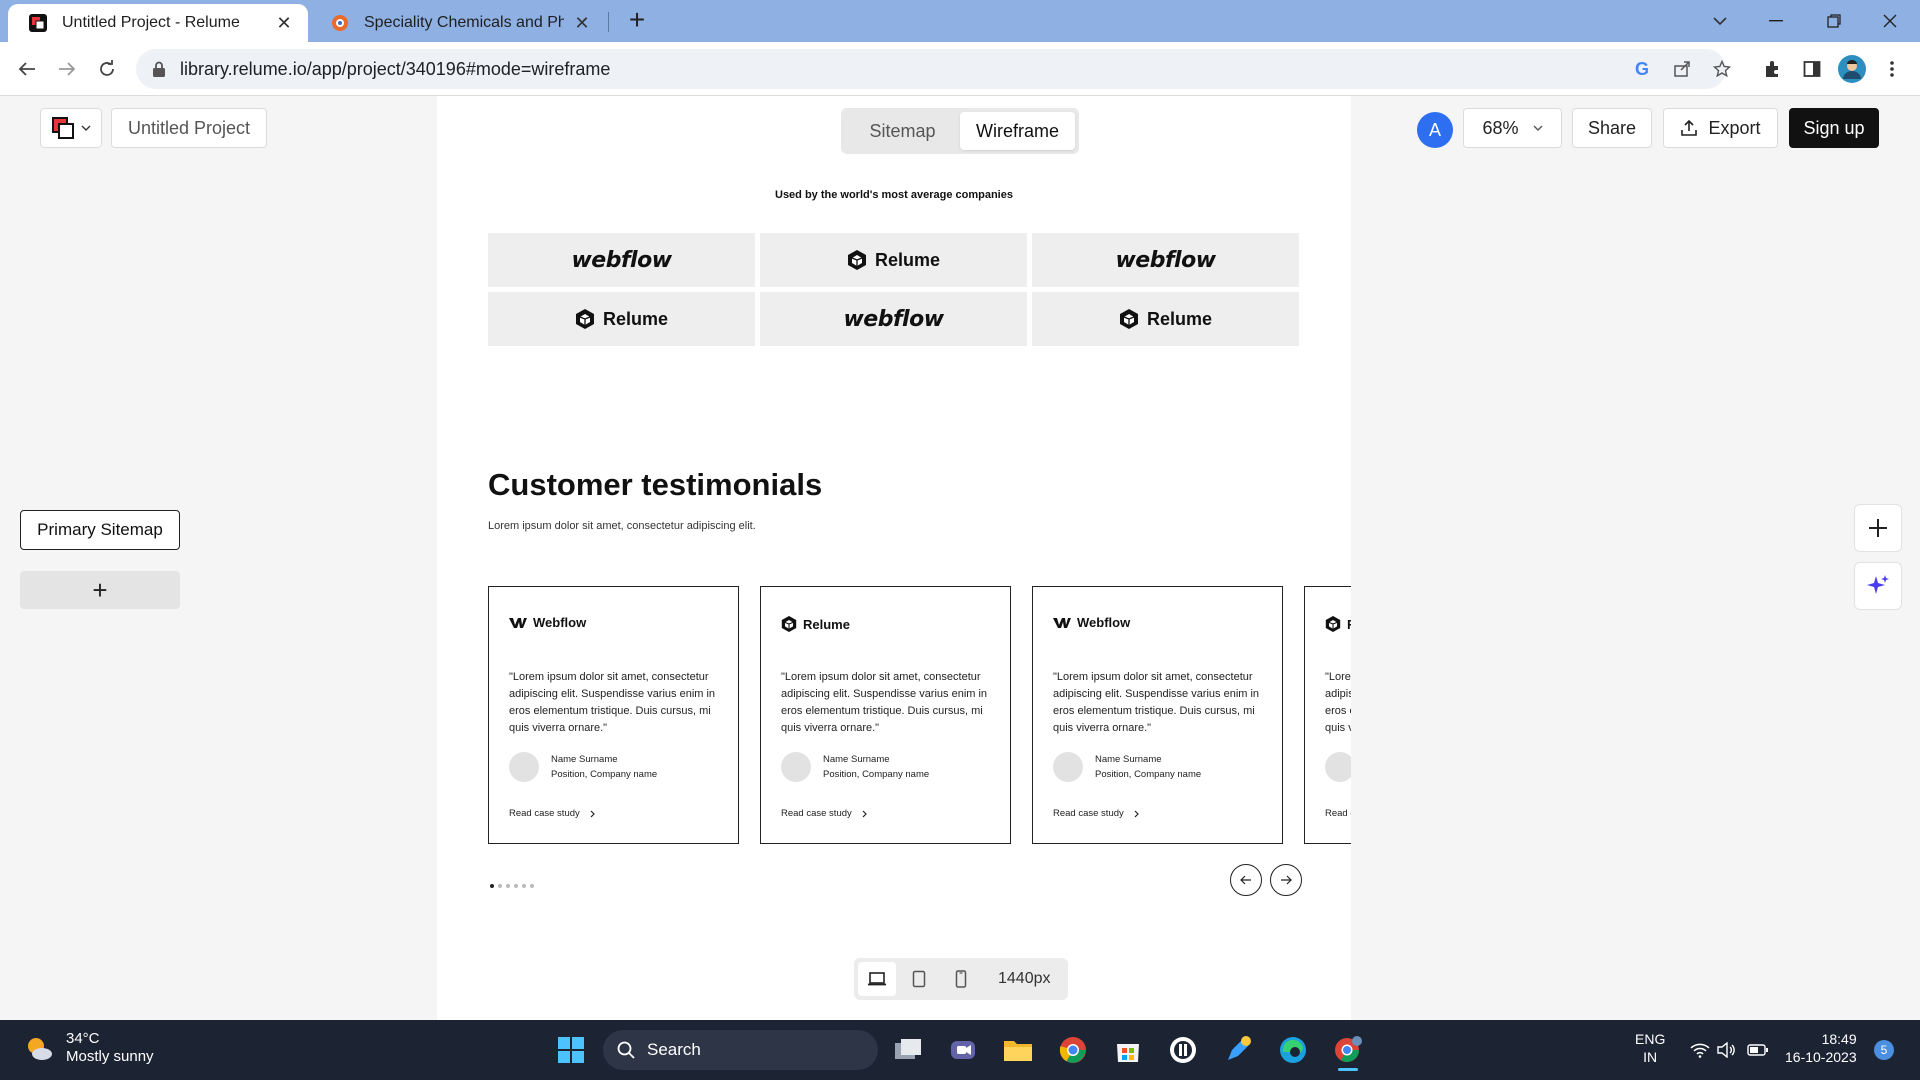  What do you see at coordinates (27, 69) in the screenshot?
I see `back-arrow-icon` at bounding box center [27, 69].